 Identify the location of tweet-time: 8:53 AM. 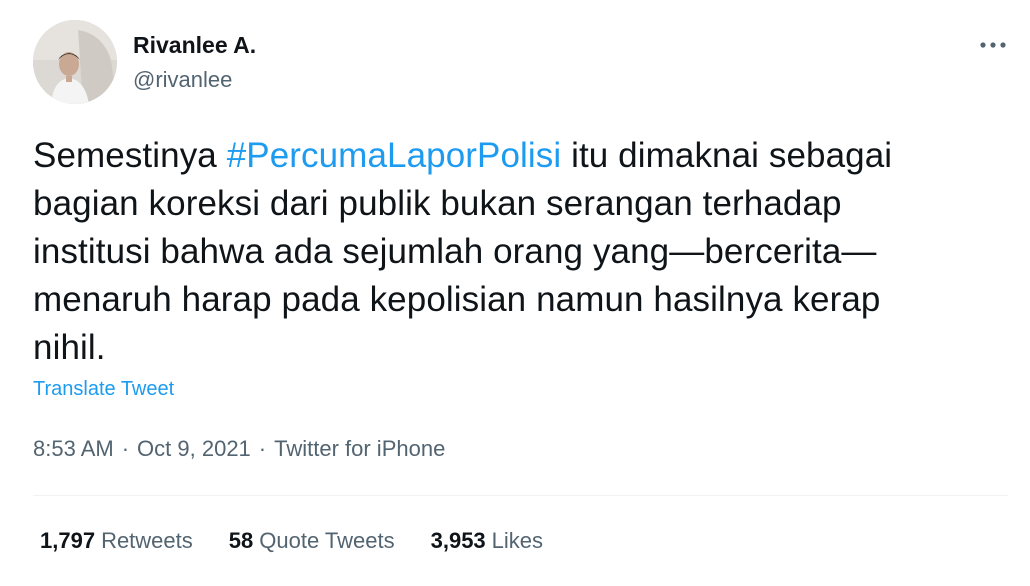
(73, 448).